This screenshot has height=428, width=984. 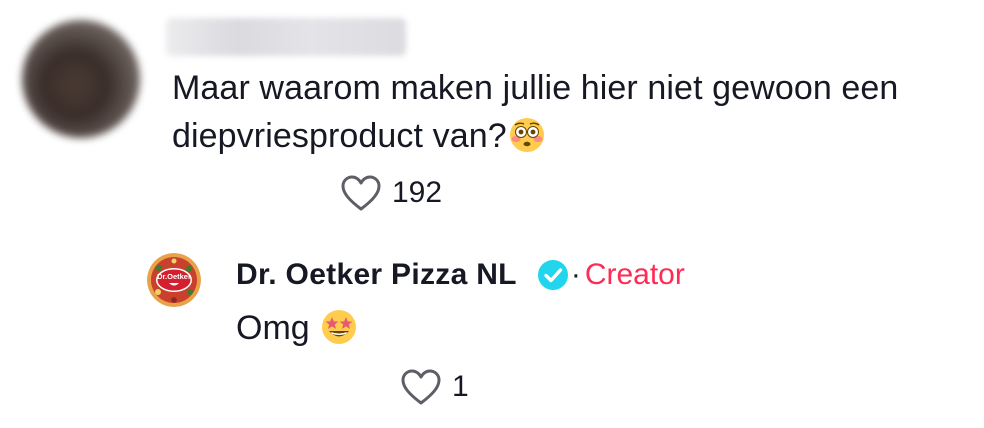 What do you see at coordinates (286, 37) in the screenshot?
I see `commenter-username-redacted` at bounding box center [286, 37].